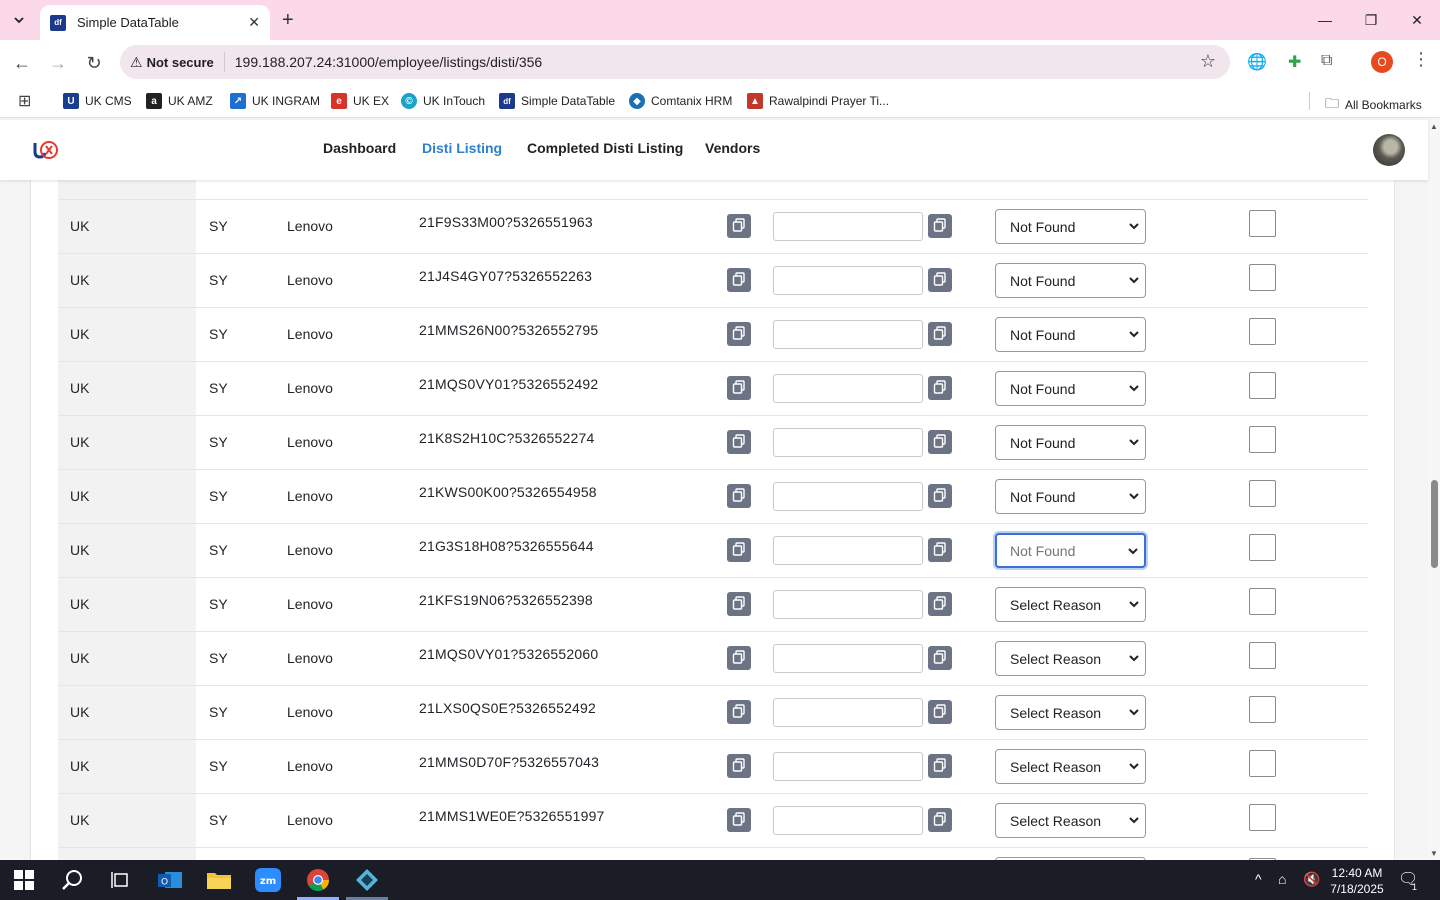 This screenshot has height=900, width=1440. I want to click on bookmark-uk-cms: U UK CMS, so click(97, 101).